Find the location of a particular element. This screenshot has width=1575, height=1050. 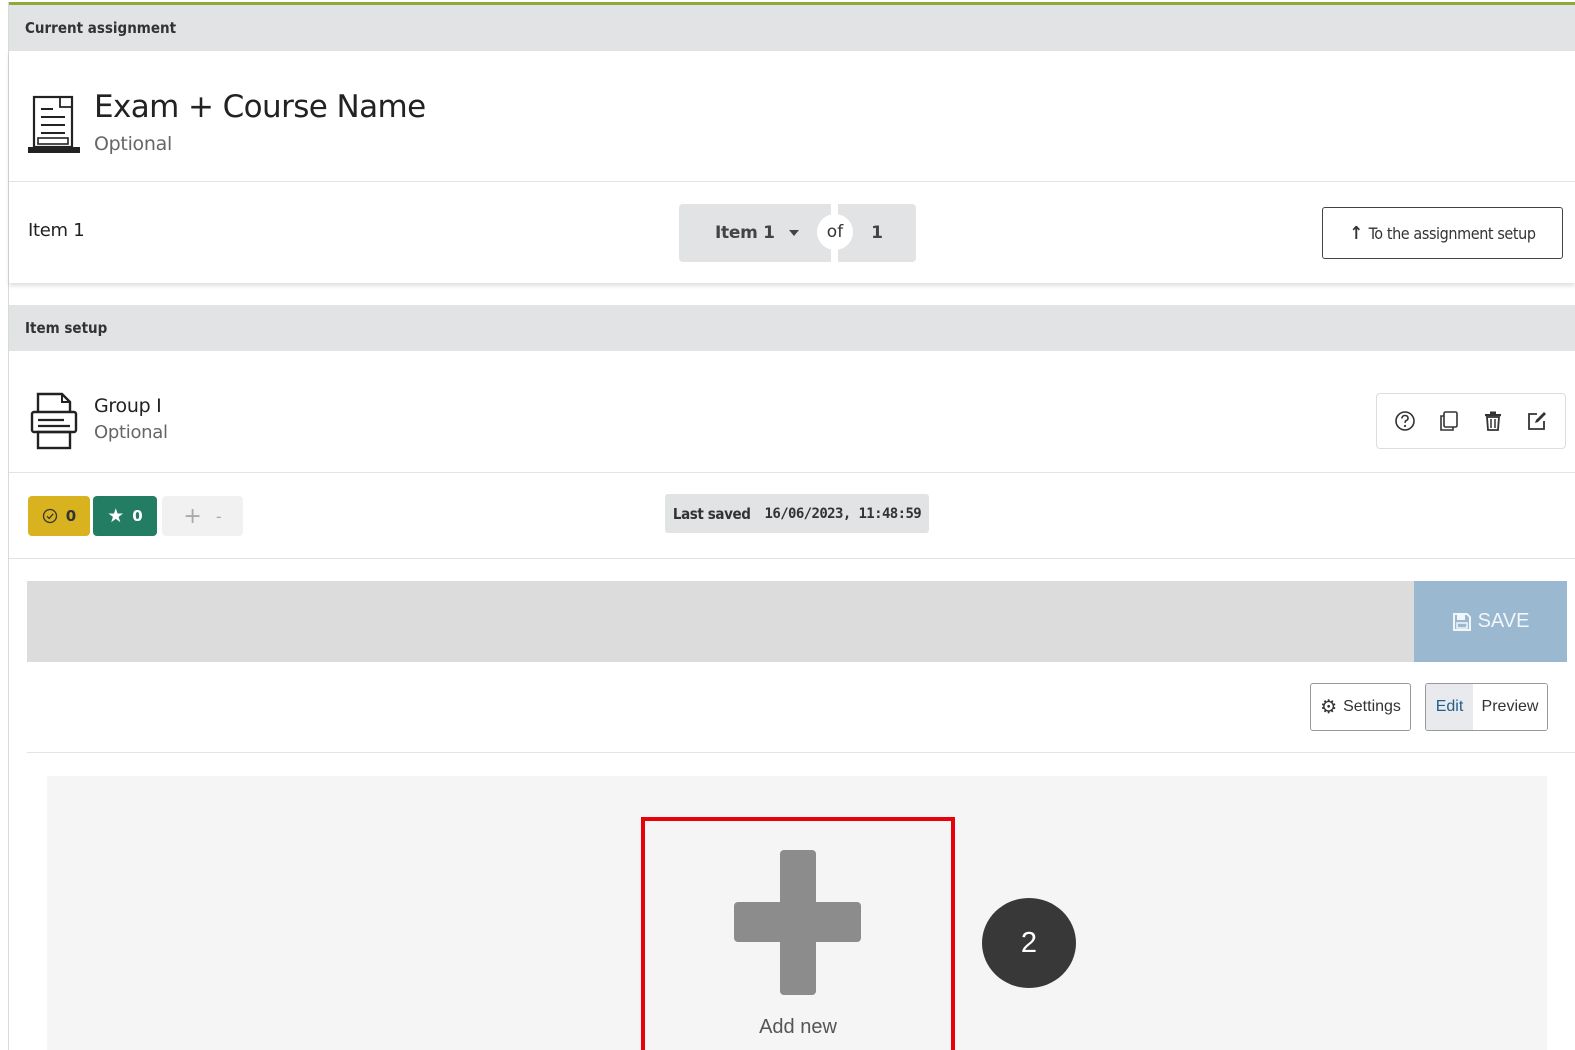

star-icon: ★ is located at coordinates (116, 516).